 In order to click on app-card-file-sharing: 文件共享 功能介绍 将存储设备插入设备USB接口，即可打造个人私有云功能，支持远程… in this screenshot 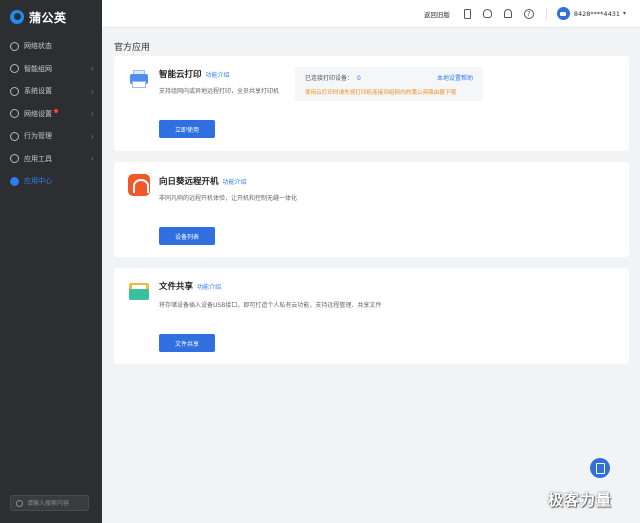, I will do `click(371, 316)`.